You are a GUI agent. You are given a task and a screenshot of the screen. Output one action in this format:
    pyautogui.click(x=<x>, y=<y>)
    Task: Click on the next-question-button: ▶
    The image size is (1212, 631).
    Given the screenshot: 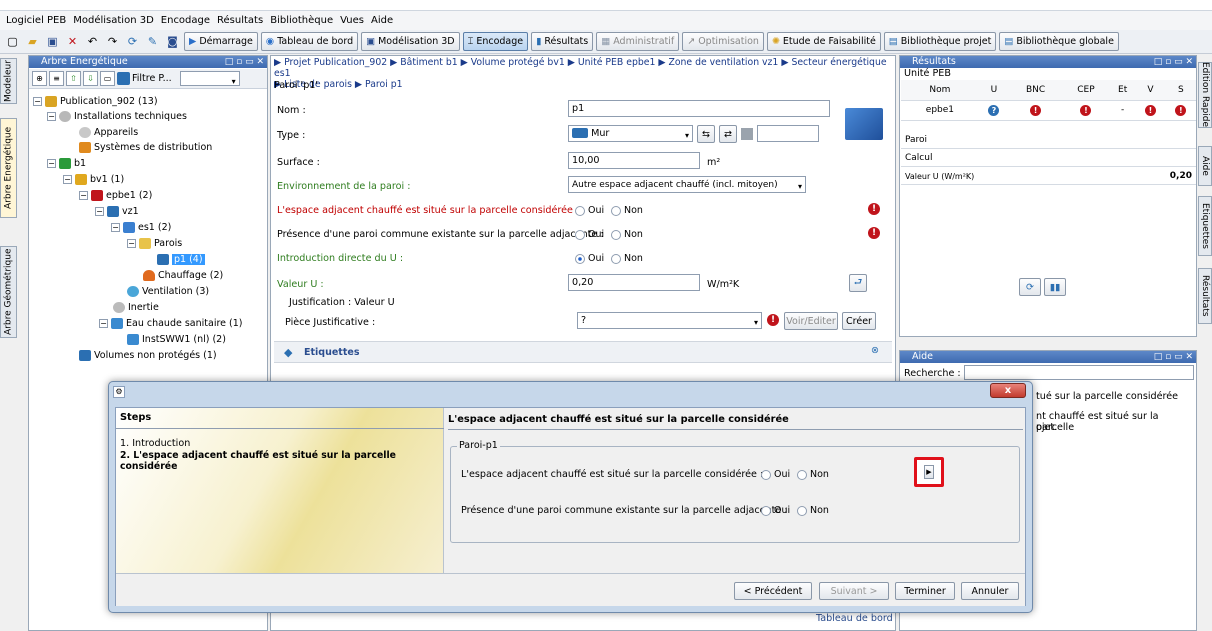 What is the action you would take?
    pyautogui.click(x=929, y=472)
    